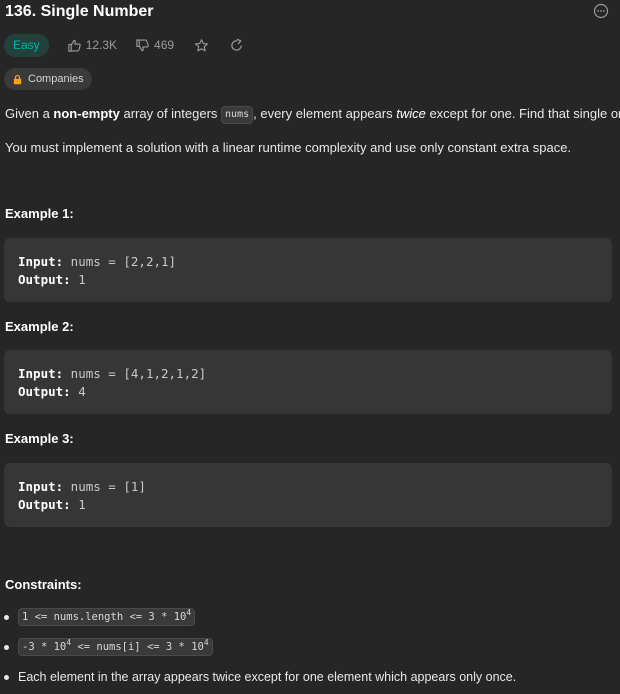  I want to click on problem-title: 136. Single Number, so click(79, 12).